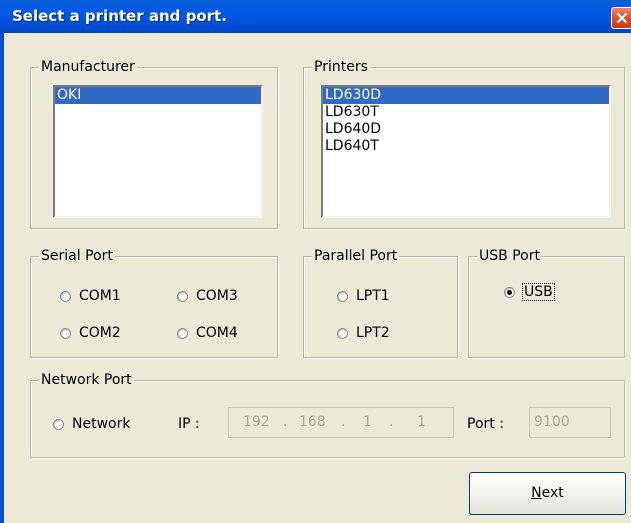 The image size is (631, 523). Describe the element at coordinates (538, 292) in the screenshot. I see `radio-usb-label: USB` at that location.